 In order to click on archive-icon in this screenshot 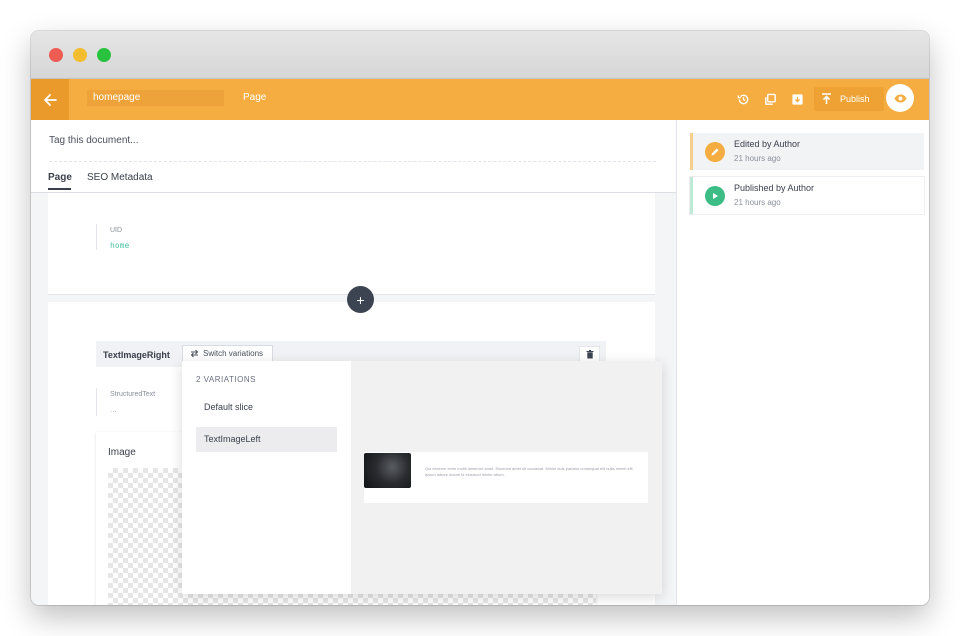, I will do `click(797, 99)`.